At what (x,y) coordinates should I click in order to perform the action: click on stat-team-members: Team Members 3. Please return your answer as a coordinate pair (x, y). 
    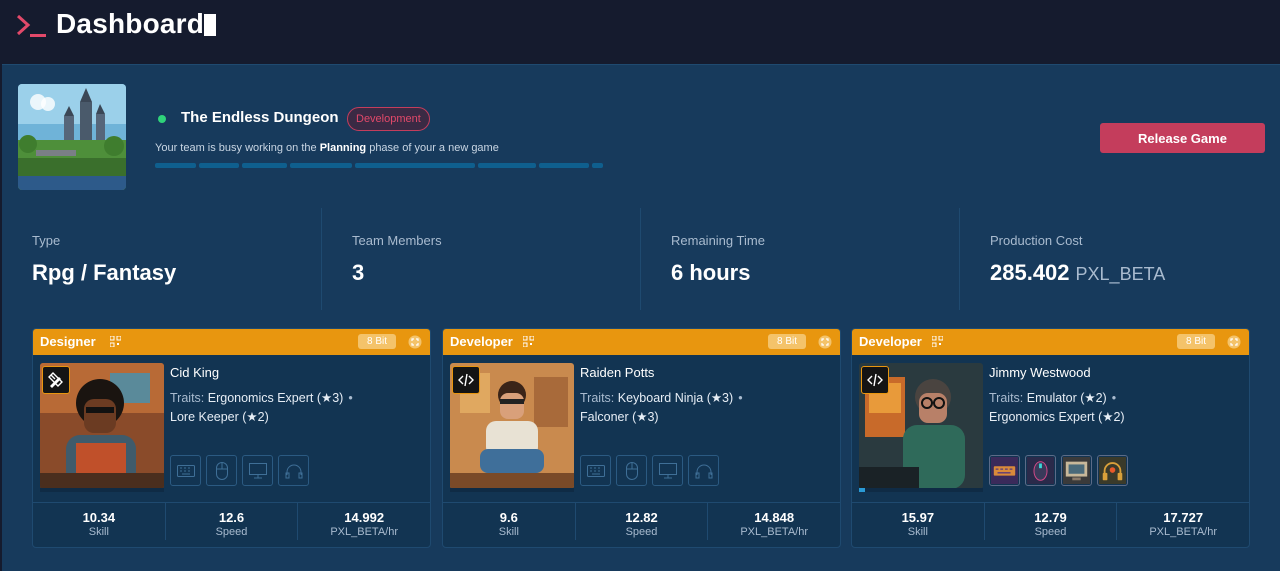
    Looking at the image, I should click on (480, 259).